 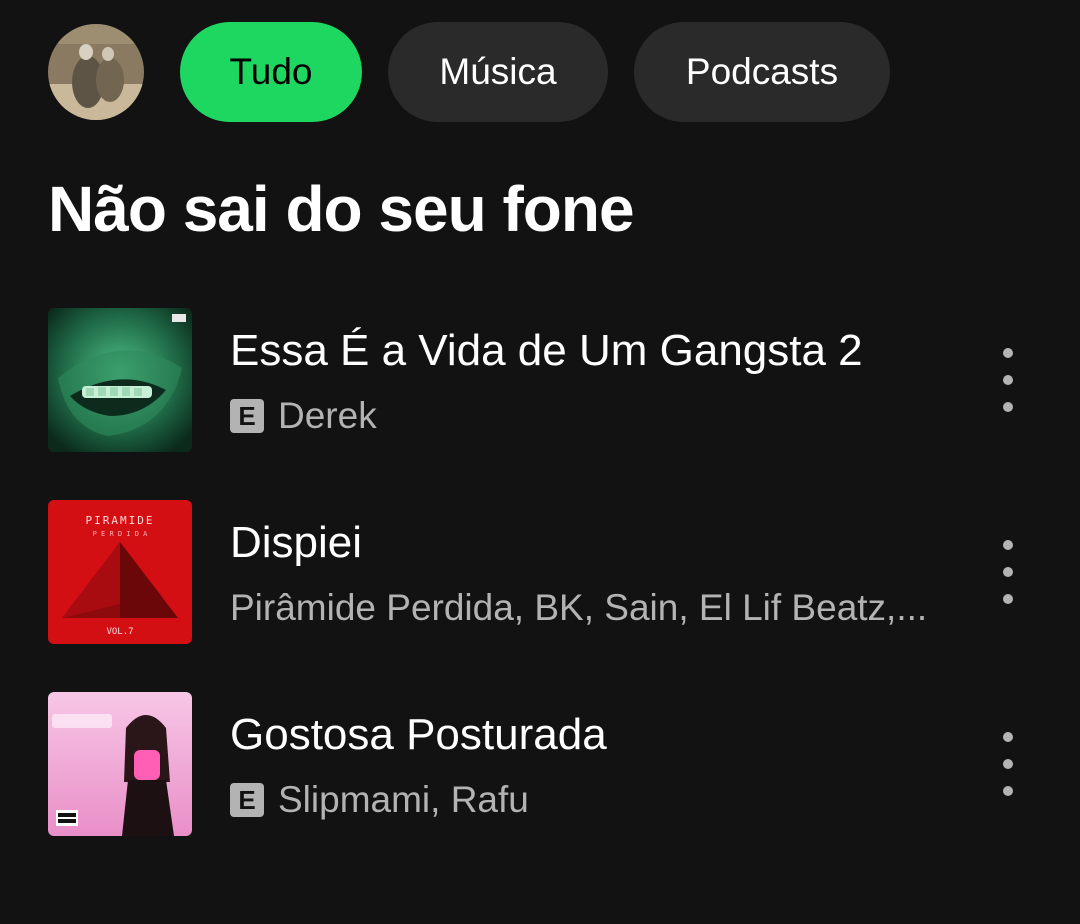 What do you see at coordinates (296, 542) in the screenshot?
I see `track-title: Dispiei` at bounding box center [296, 542].